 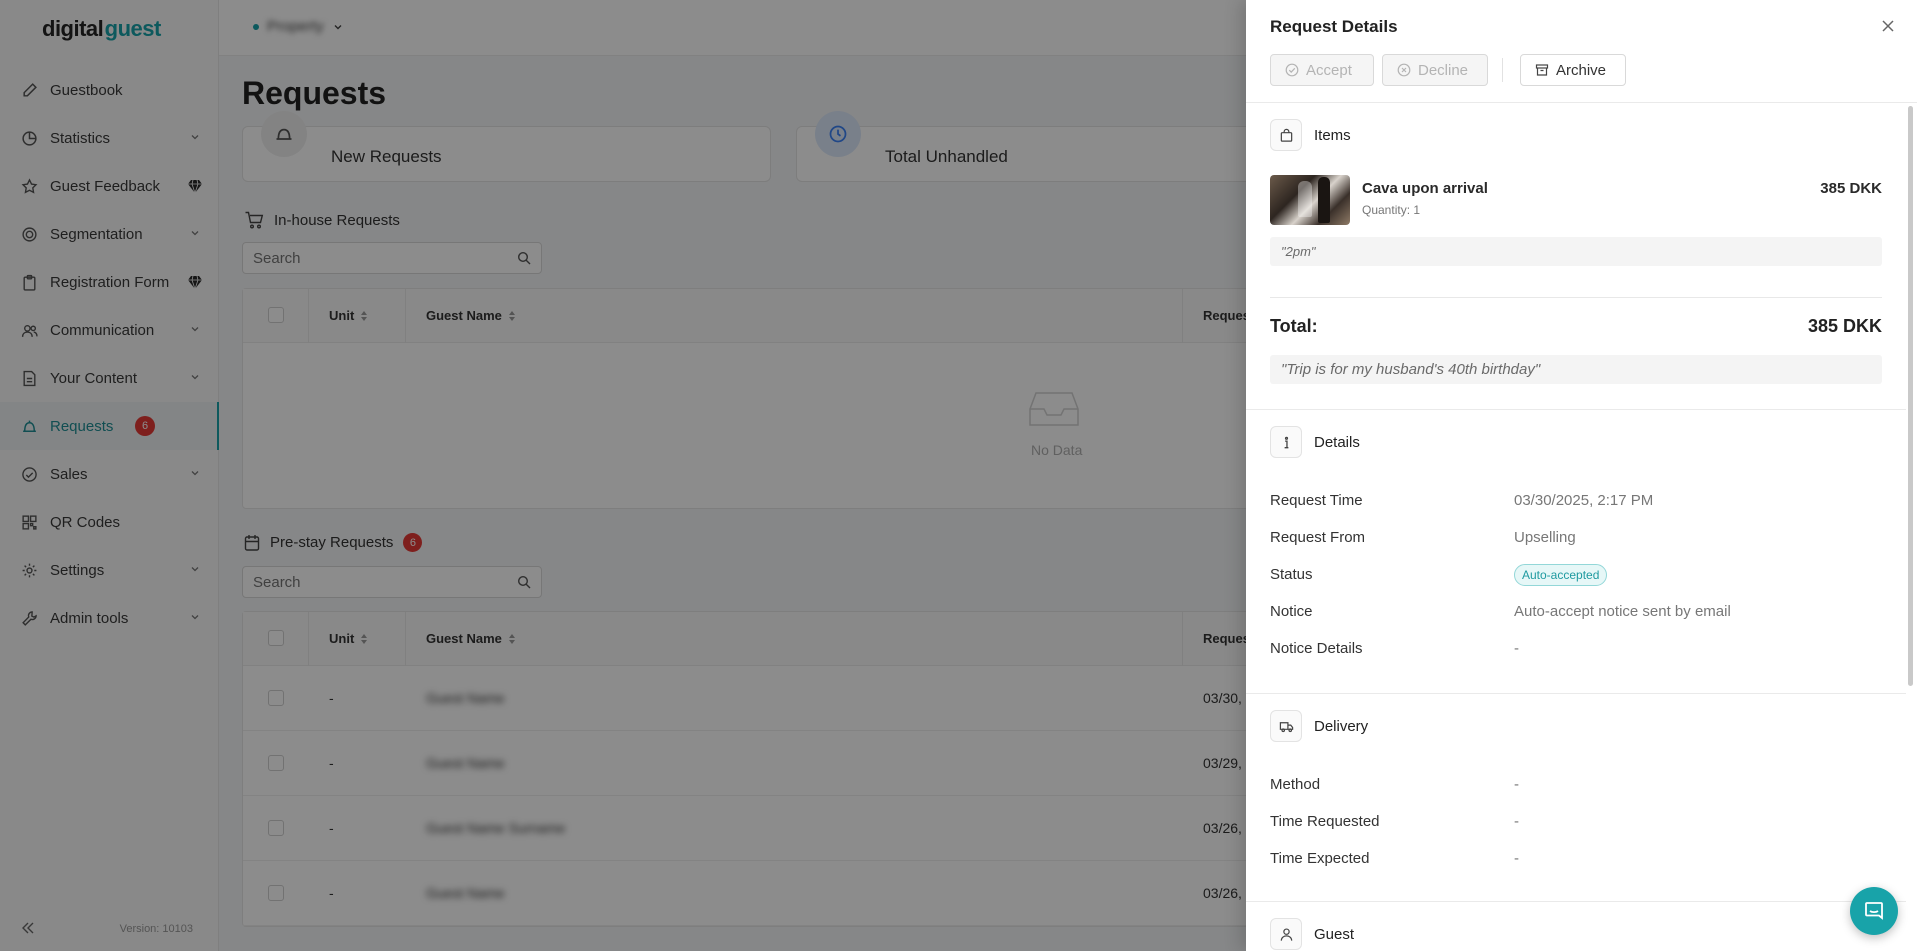 What do you see at coordinates (1310, 135) in the screenshot?
I see `items-section-header: Items` at bounding box center [1310, 135].